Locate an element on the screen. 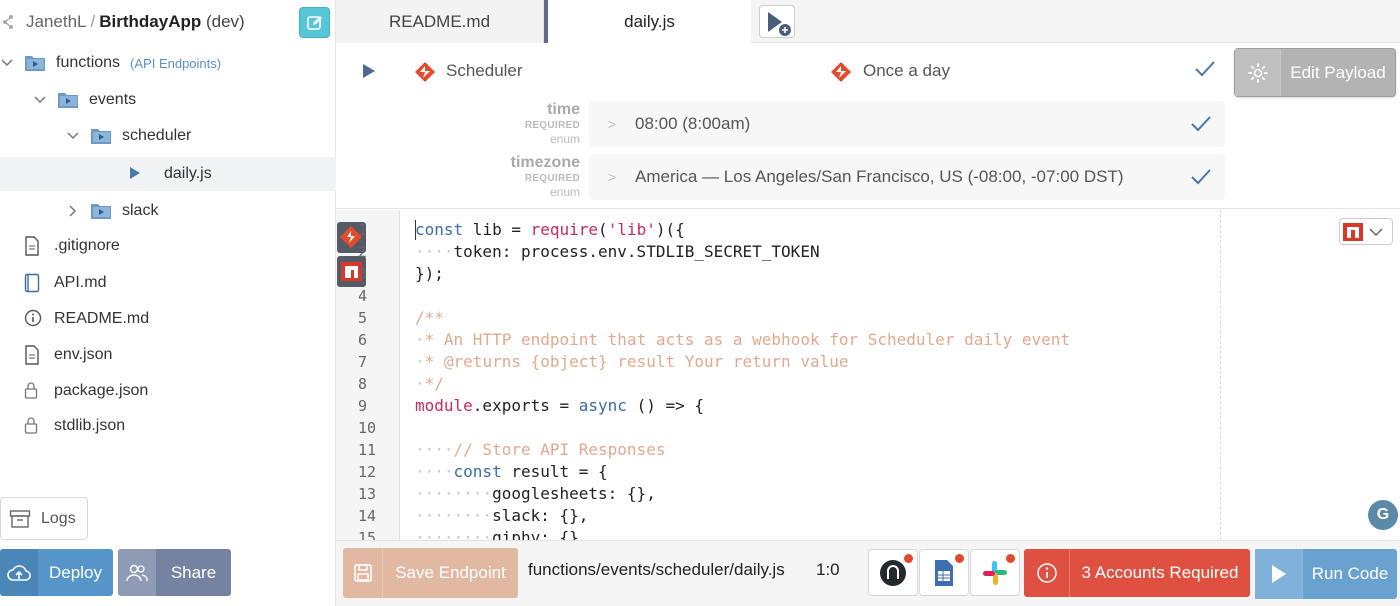  save-endpoint-button: Save Endpoint is located at coordinates (430, 573).